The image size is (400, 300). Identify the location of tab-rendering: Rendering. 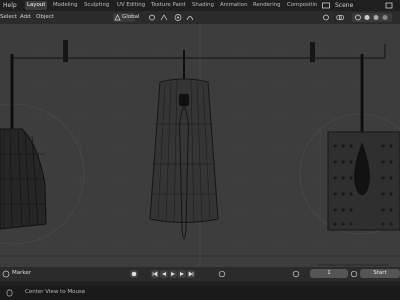
(267, 5).